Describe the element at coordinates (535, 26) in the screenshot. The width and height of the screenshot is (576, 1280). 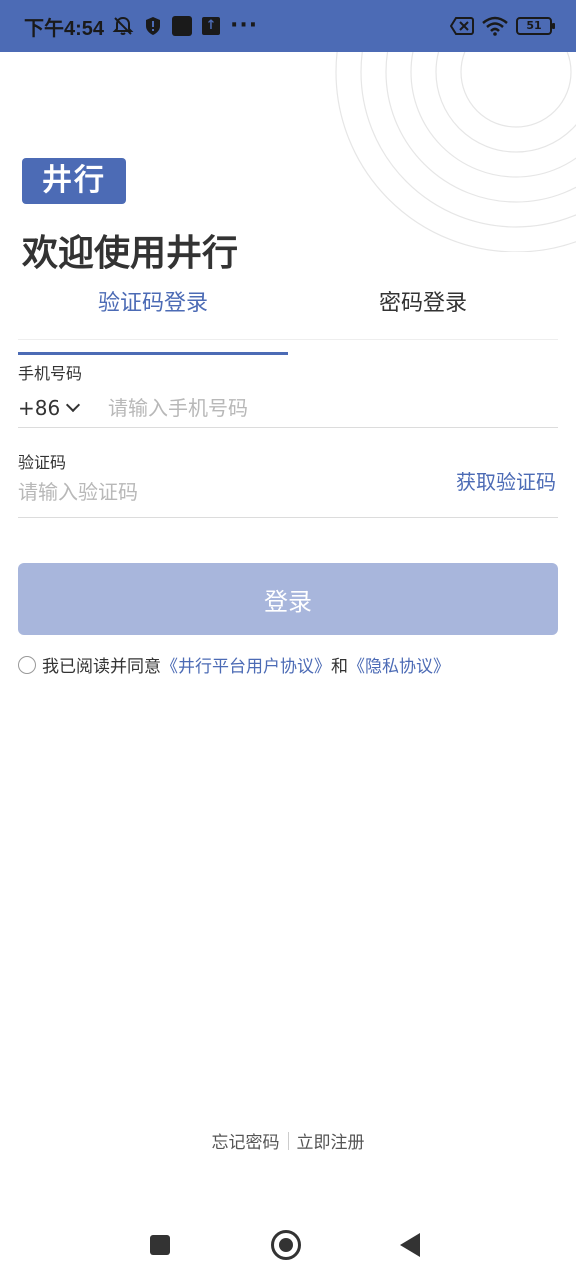
I see `battery-icon: 51` at that location.